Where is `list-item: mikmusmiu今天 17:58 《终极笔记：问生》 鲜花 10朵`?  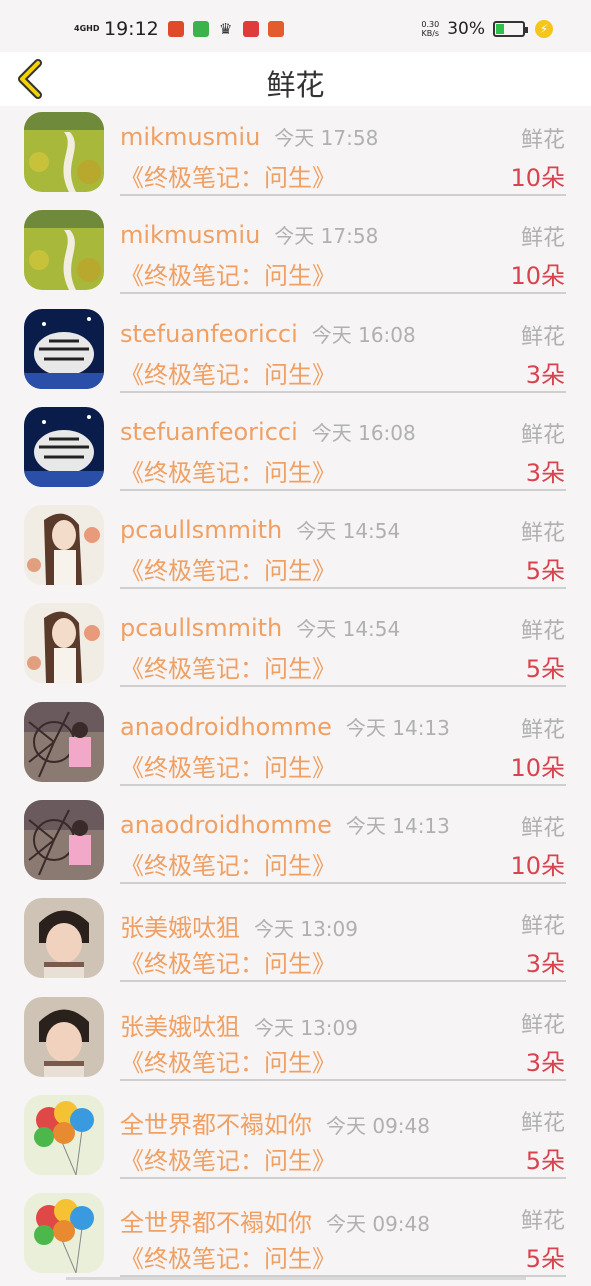 list-item: mikmusmiu今天 17:58 《终极笔记：问生》 鲜花 10朵 is located at coordinates (295, 253).